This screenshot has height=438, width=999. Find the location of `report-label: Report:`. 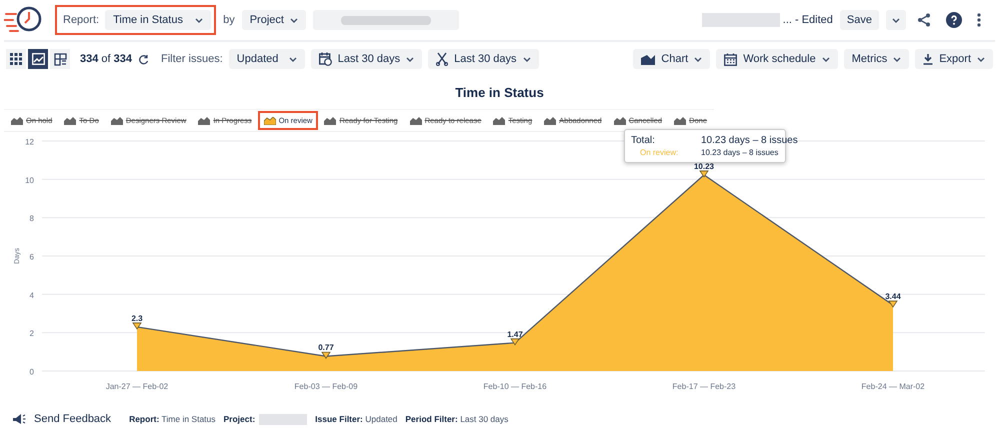

report-label: Report: is located at coordinates (81, 20).